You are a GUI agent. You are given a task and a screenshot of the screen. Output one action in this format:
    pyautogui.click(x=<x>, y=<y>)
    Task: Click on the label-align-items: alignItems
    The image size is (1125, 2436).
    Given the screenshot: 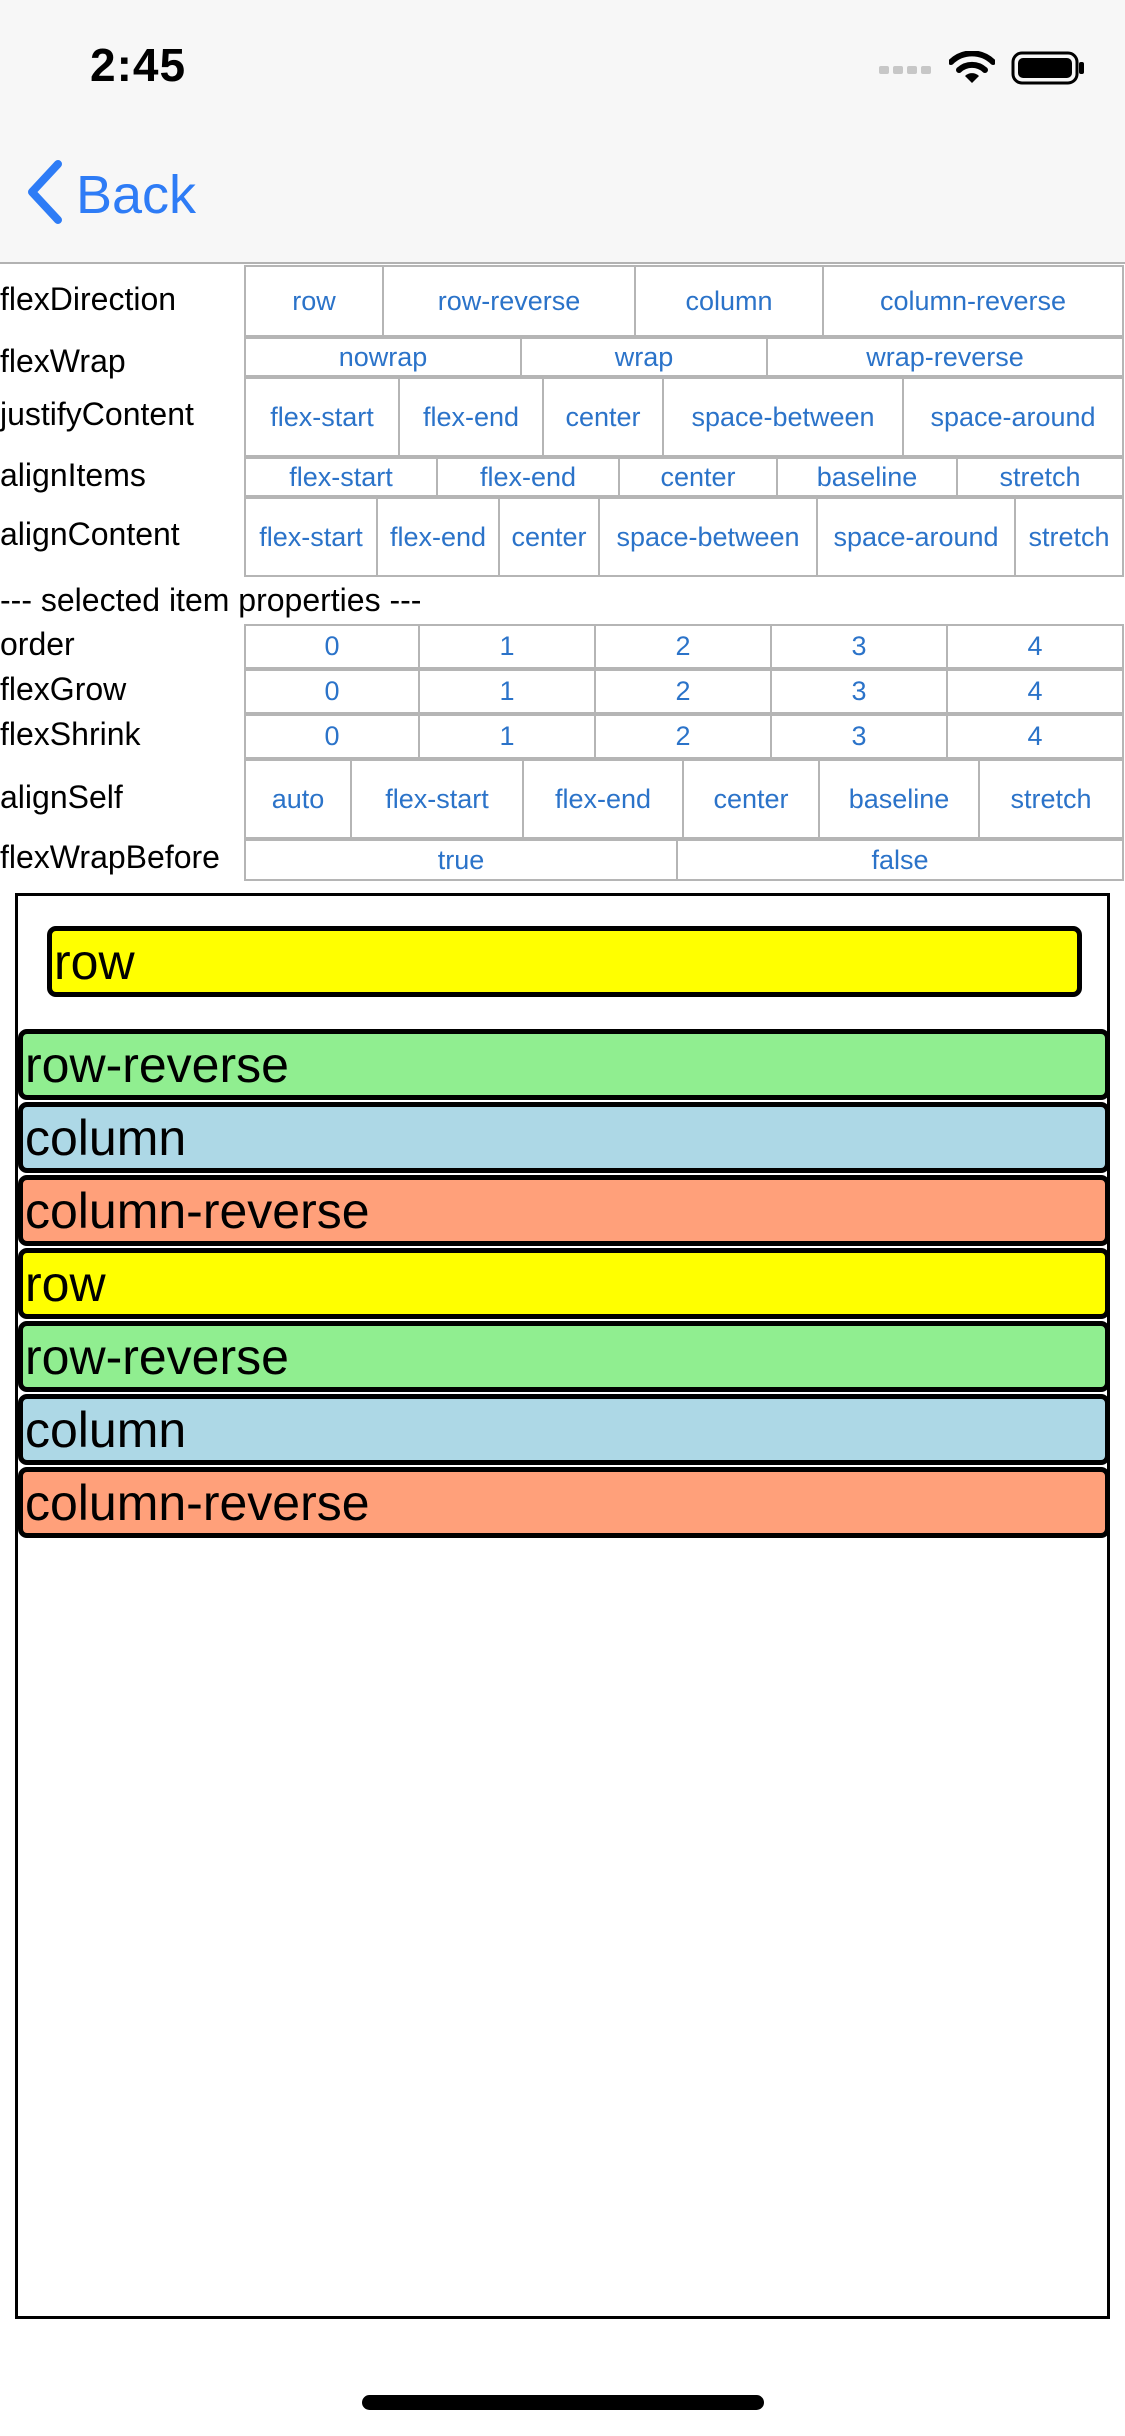 What is the action you would take?
    pyautogui.click(x=73, y=475)
    